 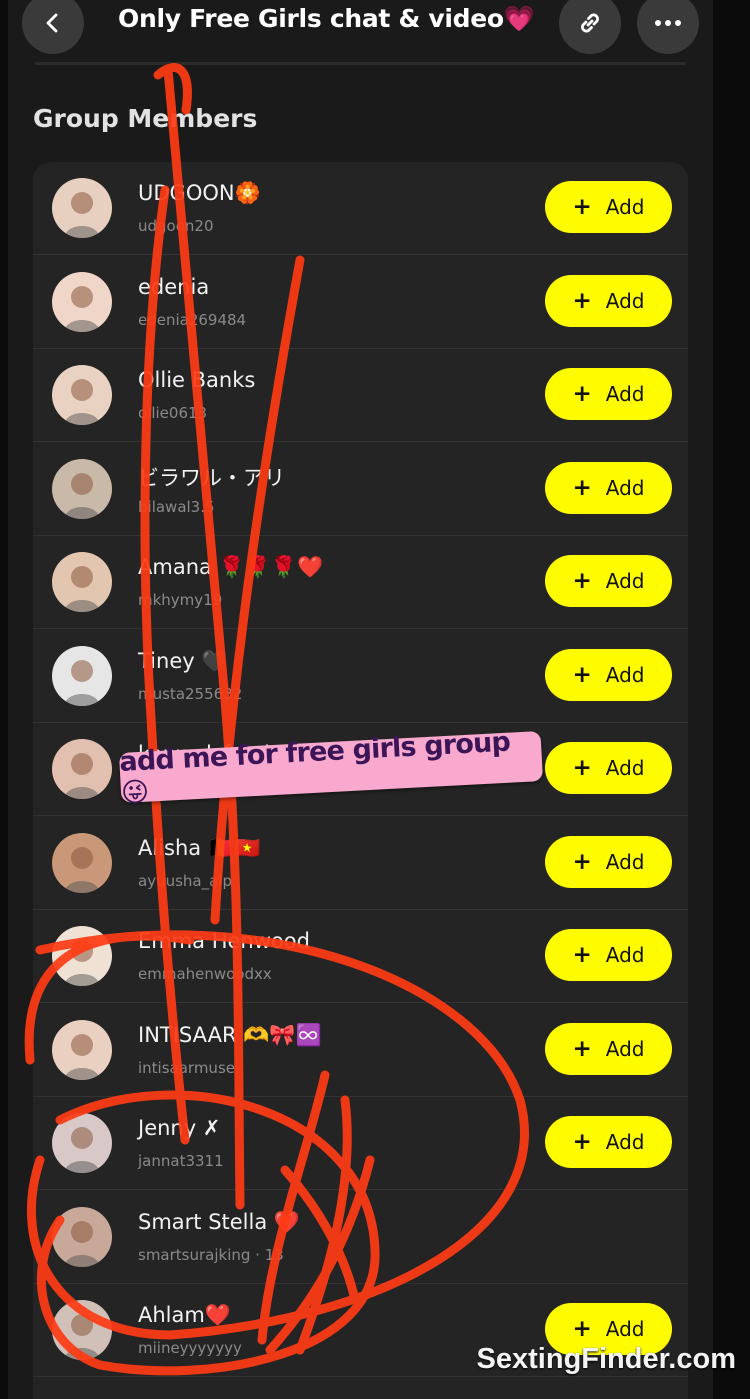 I want to click on member-handle: ayuusha_alp, so click(x=185, y=880).